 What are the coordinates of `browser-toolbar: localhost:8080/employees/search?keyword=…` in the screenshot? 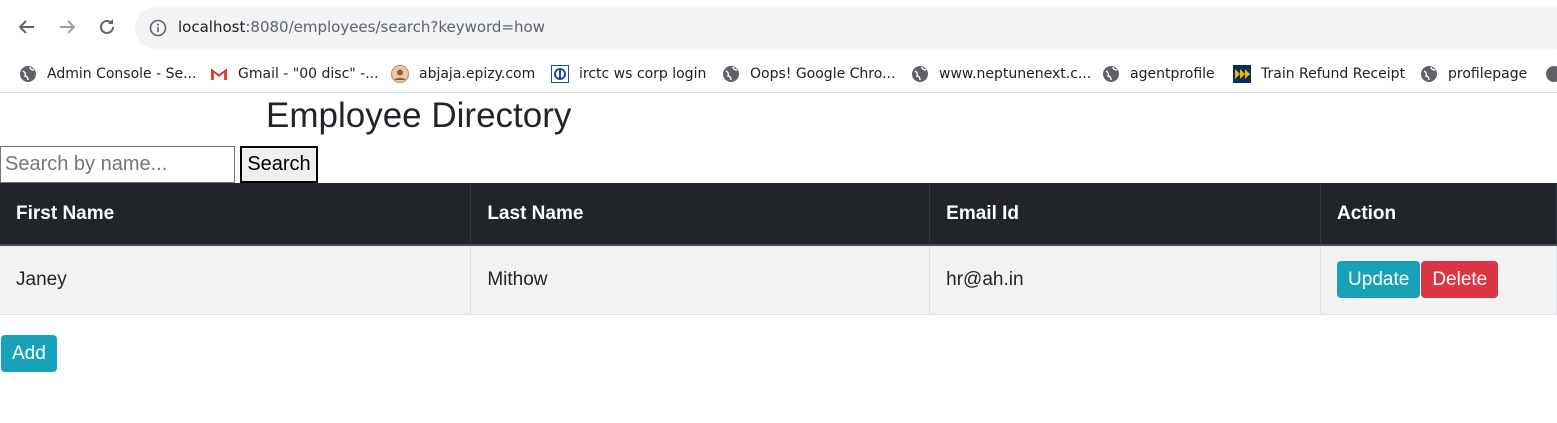 It's located at (778, 27).